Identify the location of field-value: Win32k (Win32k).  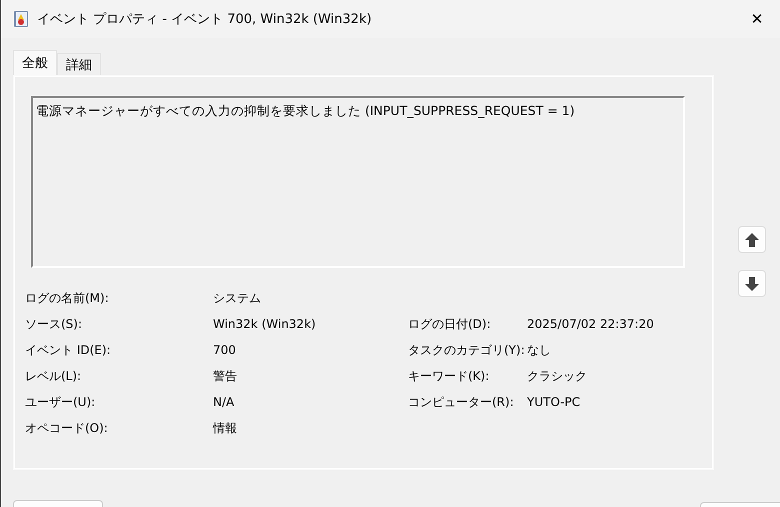
(265, 324).